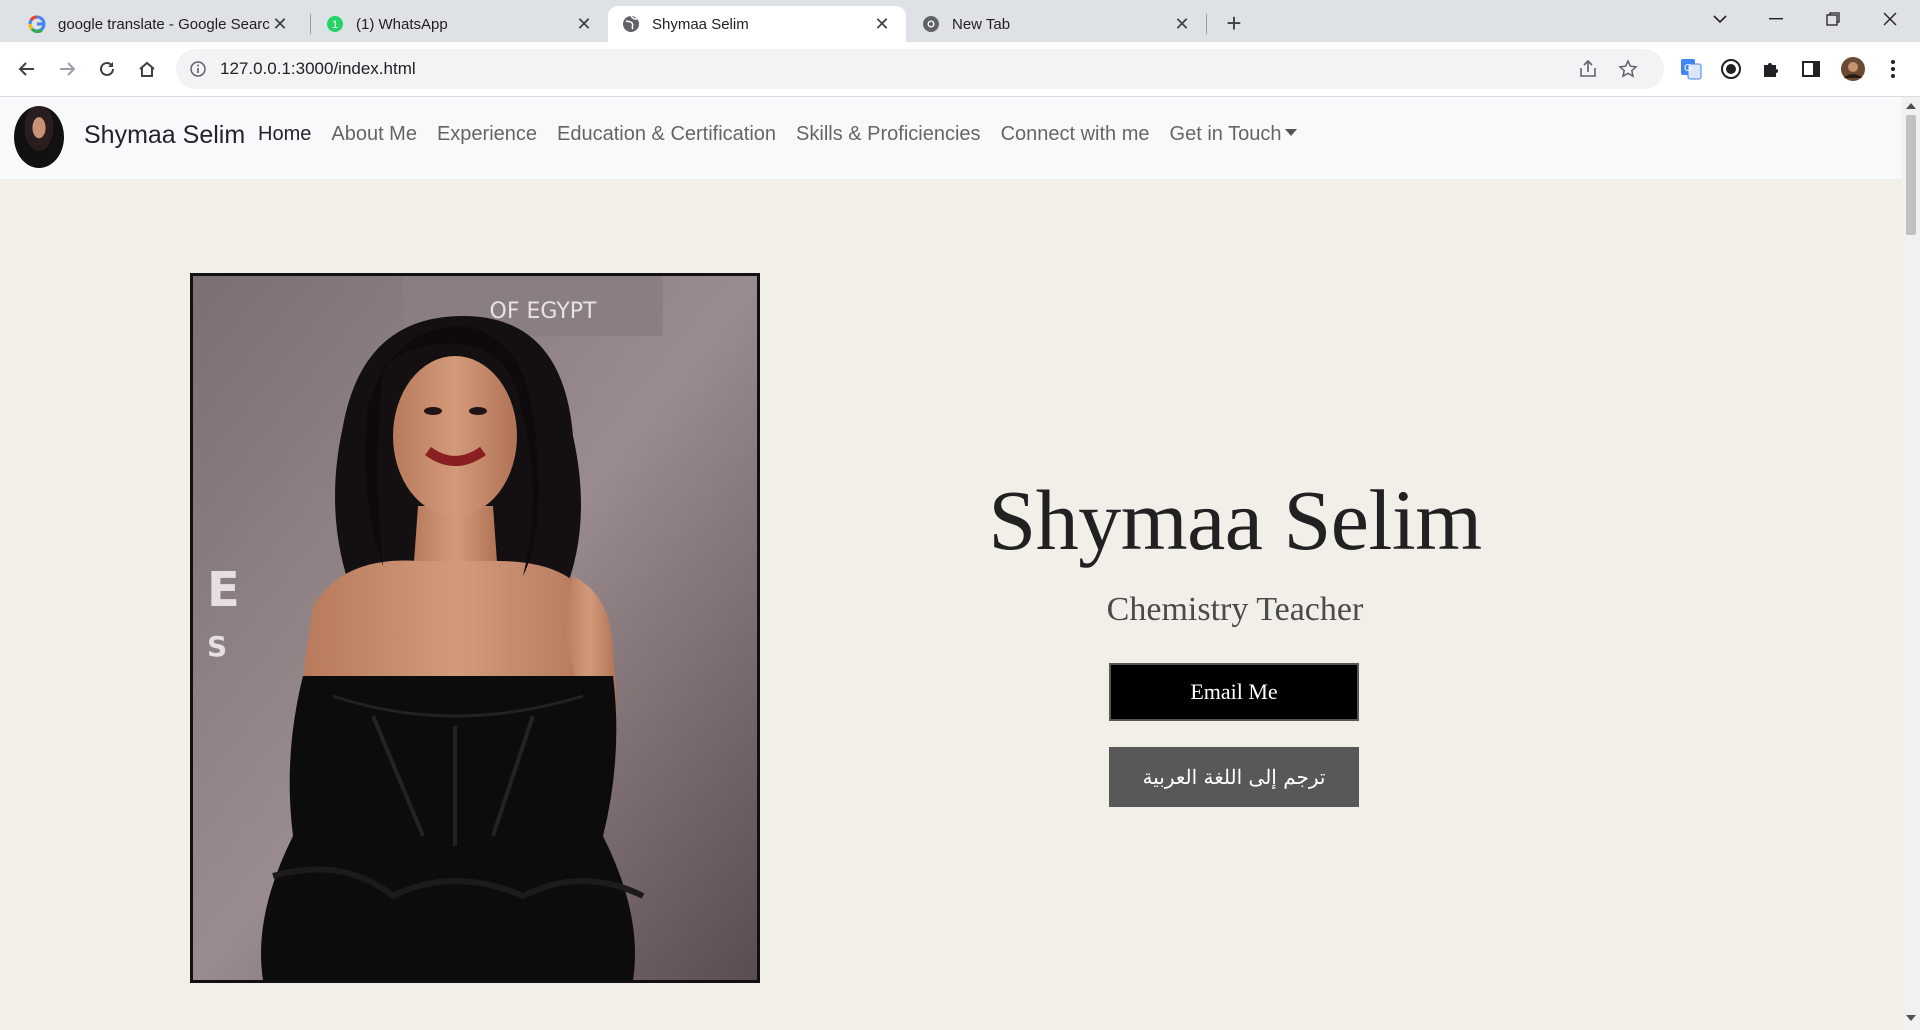 The height and width of the screenshot is (1030, 1920). What do you see at coordinates (931, 24) in the screenshot?
I see `chrome-icon` at bounding box center [931, 24].